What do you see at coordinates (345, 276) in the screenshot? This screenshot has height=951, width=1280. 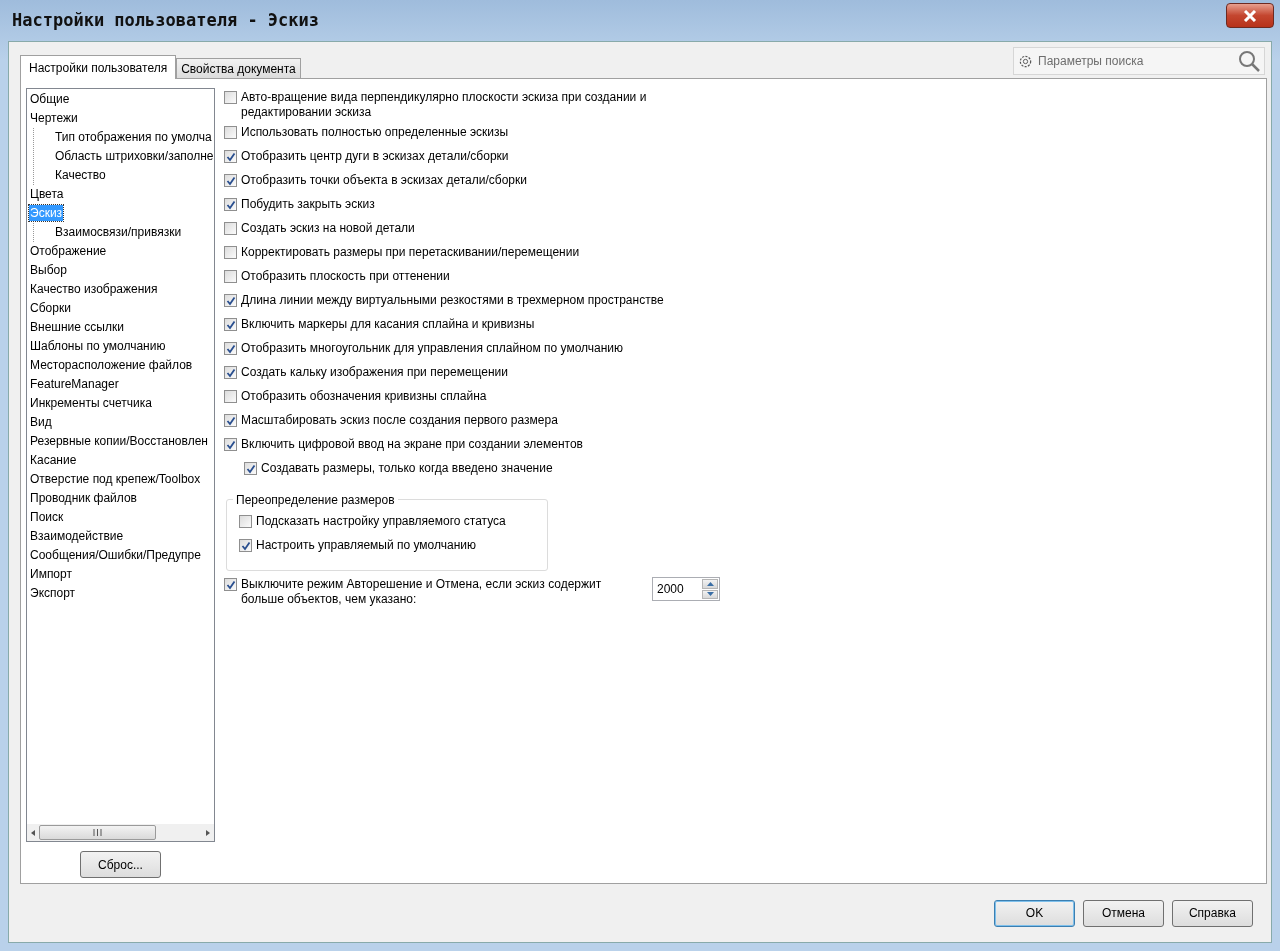 I see `checkbox-label: Отобразить плоскость при оттенении` at bounding box center [345, 276].